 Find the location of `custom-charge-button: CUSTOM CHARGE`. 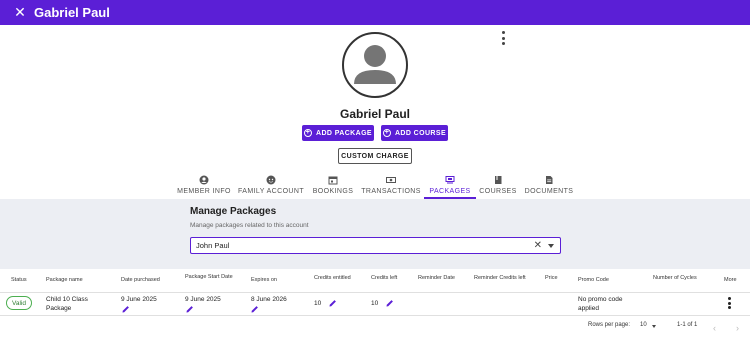

custom-charge-button: CUSTOM CHARGE is located at coordinates (375, 156).